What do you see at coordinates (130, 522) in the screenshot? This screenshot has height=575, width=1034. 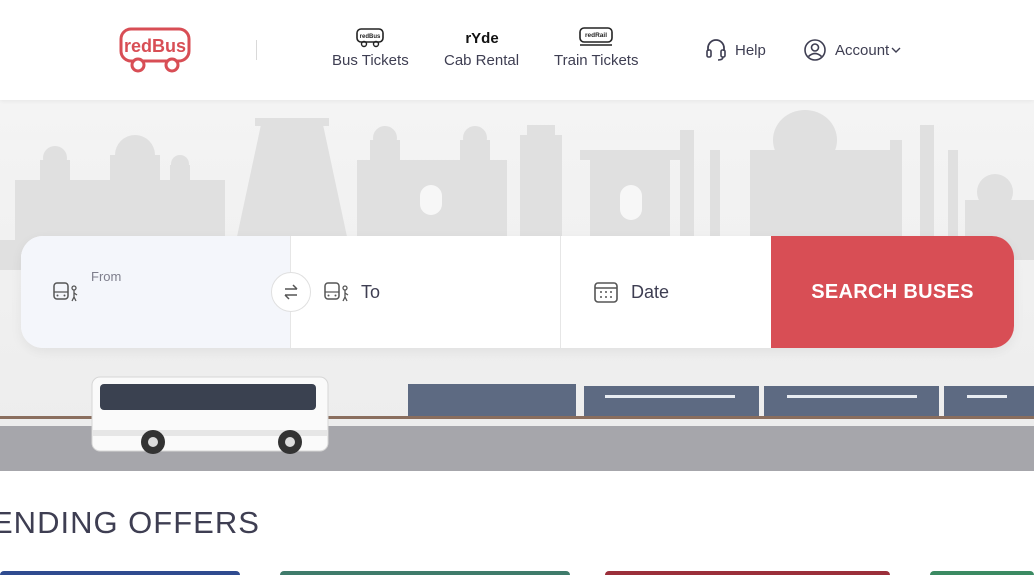 I see `offers-section-title: ENDING OFFERS` at bounding box center [130, 522].